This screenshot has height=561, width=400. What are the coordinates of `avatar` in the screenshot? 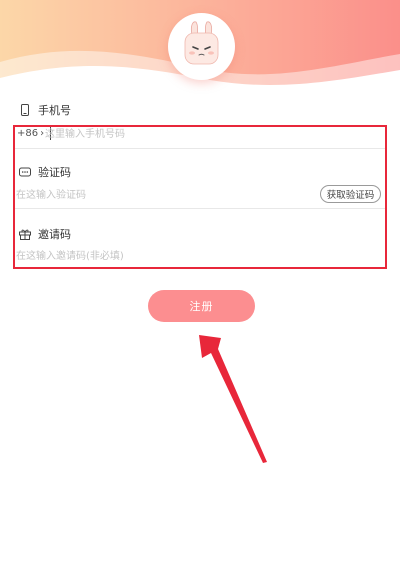 It's located at (201, 46).